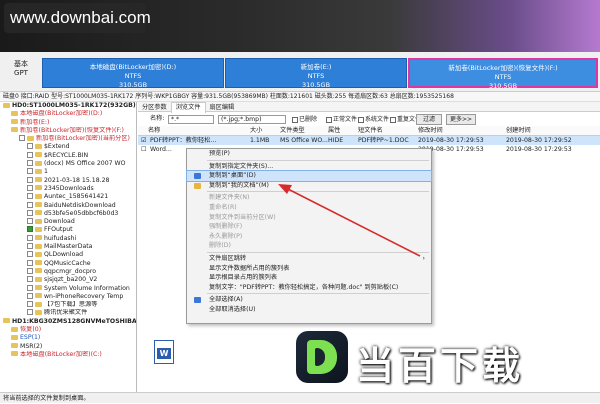  What do you see at coordinates (64, 255) in the screenshot?
I see `tree-node-label: QLDownload` at bounding box center [64, 255].